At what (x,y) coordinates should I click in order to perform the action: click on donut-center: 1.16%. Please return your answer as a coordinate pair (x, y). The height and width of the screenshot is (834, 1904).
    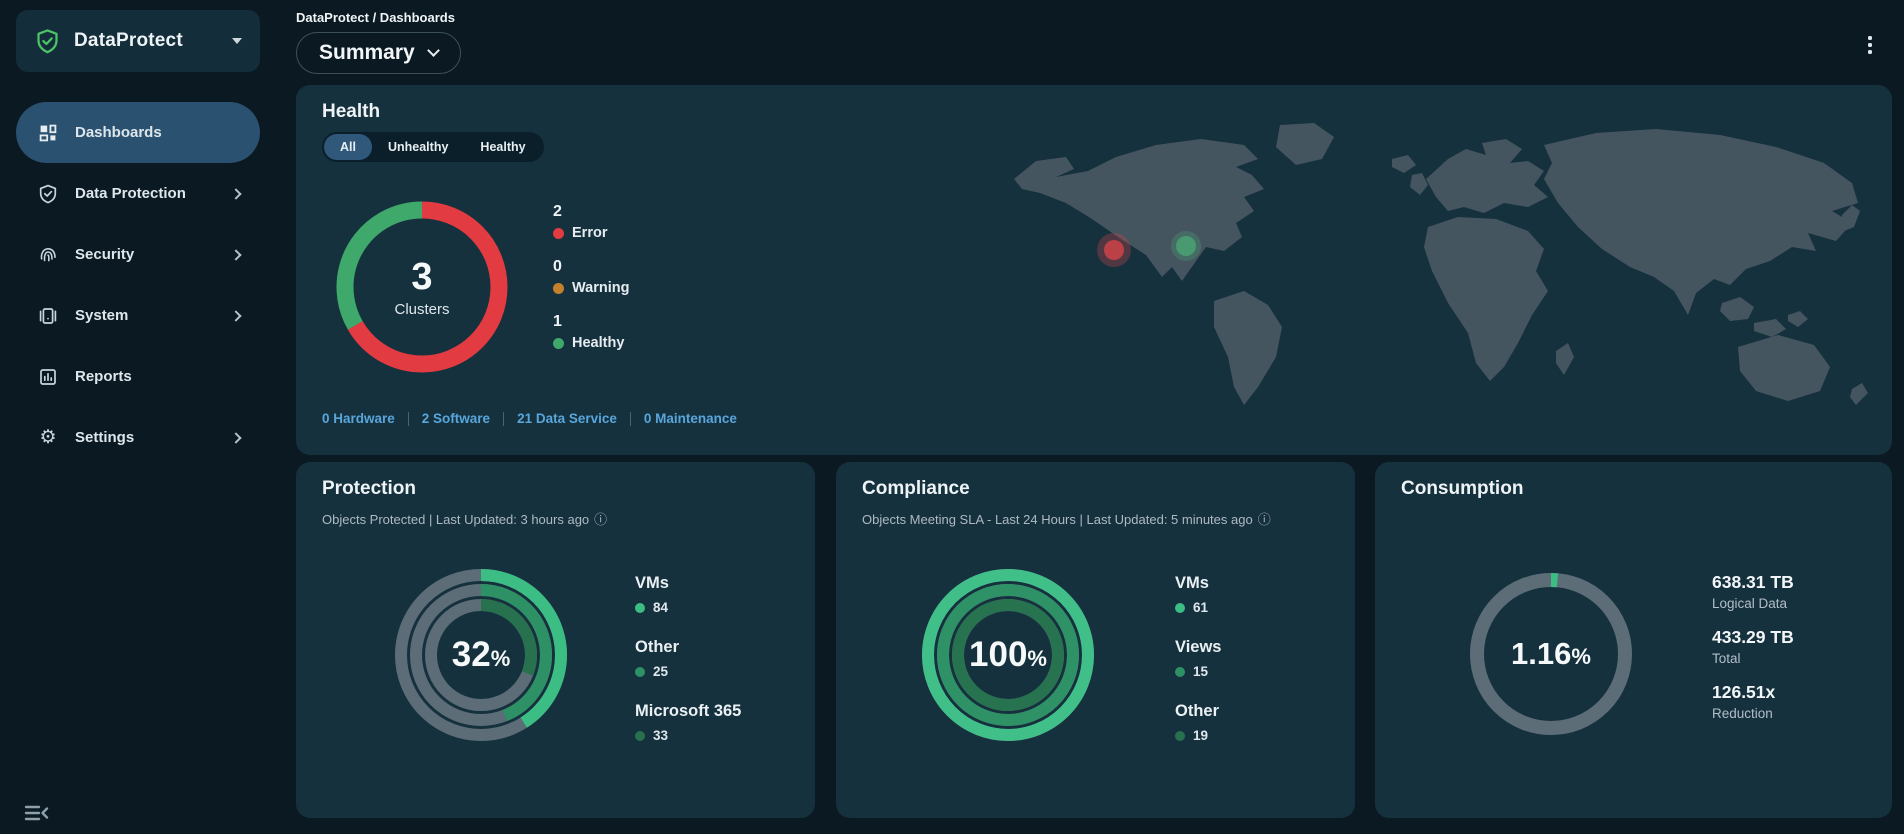
    Looking at the image, I should click on (1551, 654).